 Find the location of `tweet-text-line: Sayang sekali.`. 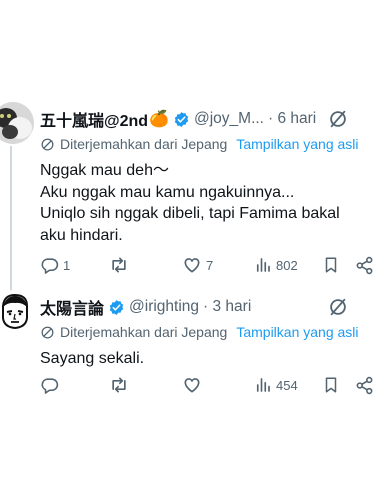

tweet-text-line: Sayang sekali. is located at coordinates (92, 358).